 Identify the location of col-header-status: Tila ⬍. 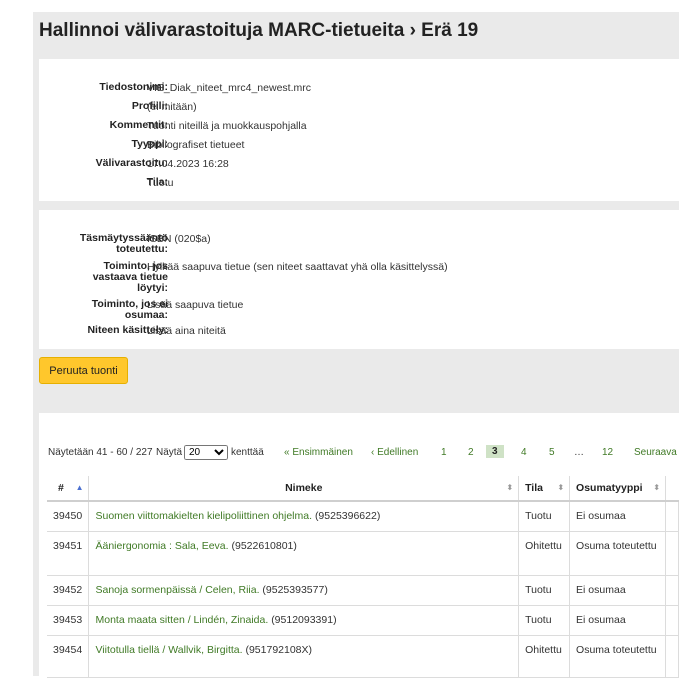
(544, 489).